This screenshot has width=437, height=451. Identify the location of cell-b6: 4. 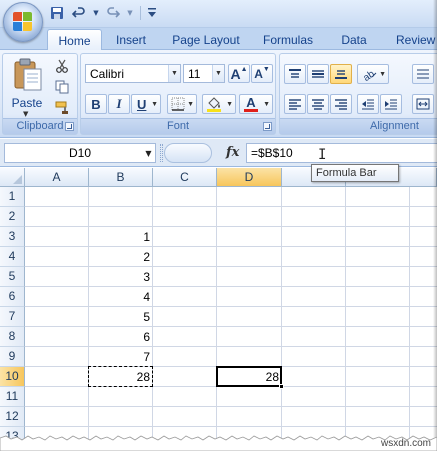
(120, 298).